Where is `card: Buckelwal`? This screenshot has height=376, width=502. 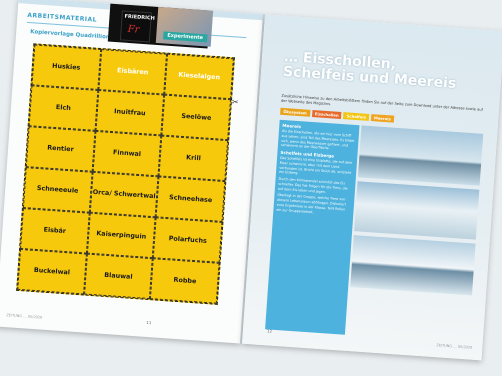
card: Buckelwal is located at coordinates (52, 271).